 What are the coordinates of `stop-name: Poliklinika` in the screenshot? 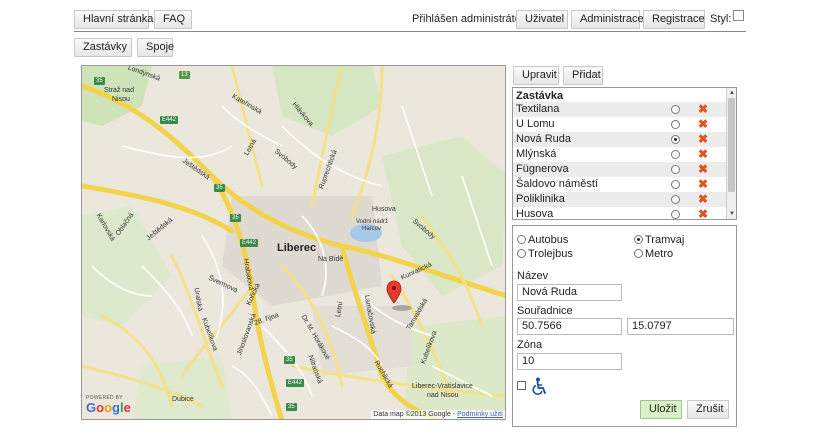 It's located at (540, 199).